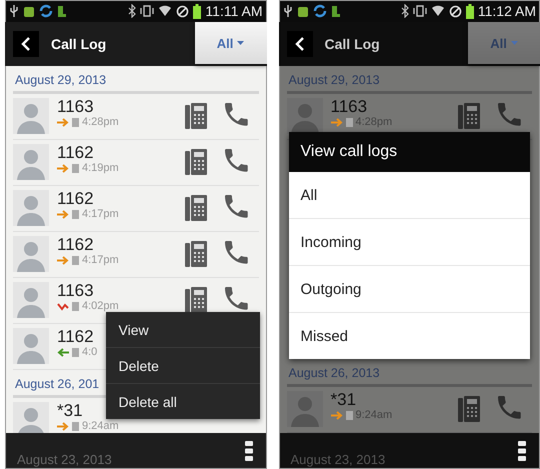 The height and width of the screenshot is (469, 540). Describe the element at coordinates (100, 122) in the screenshot. I see `call-time: 4:28pm` at that location.